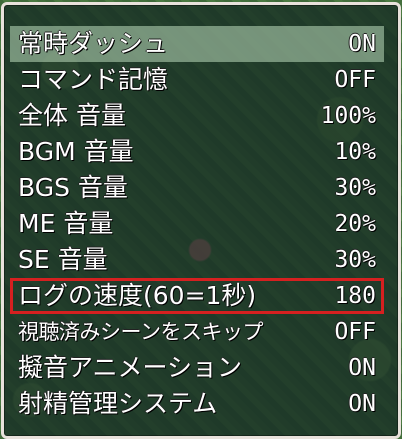  I want to click on option-bgm-volume: BGM 音量 10%, so click(197, 152).